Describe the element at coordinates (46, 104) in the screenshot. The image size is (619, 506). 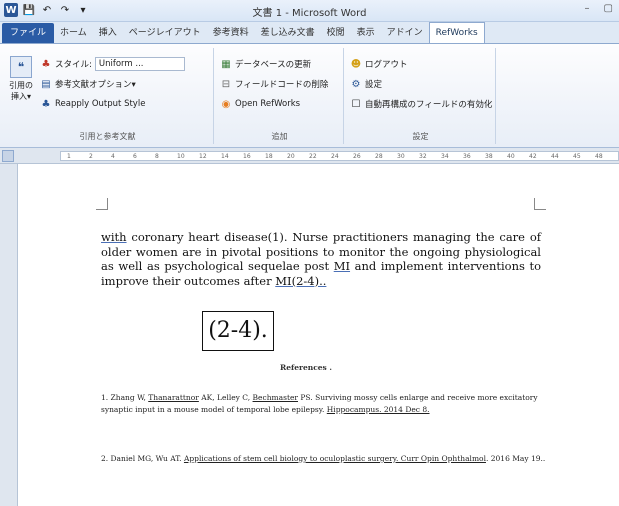
I see `reapply-icon: ♣` at that location.